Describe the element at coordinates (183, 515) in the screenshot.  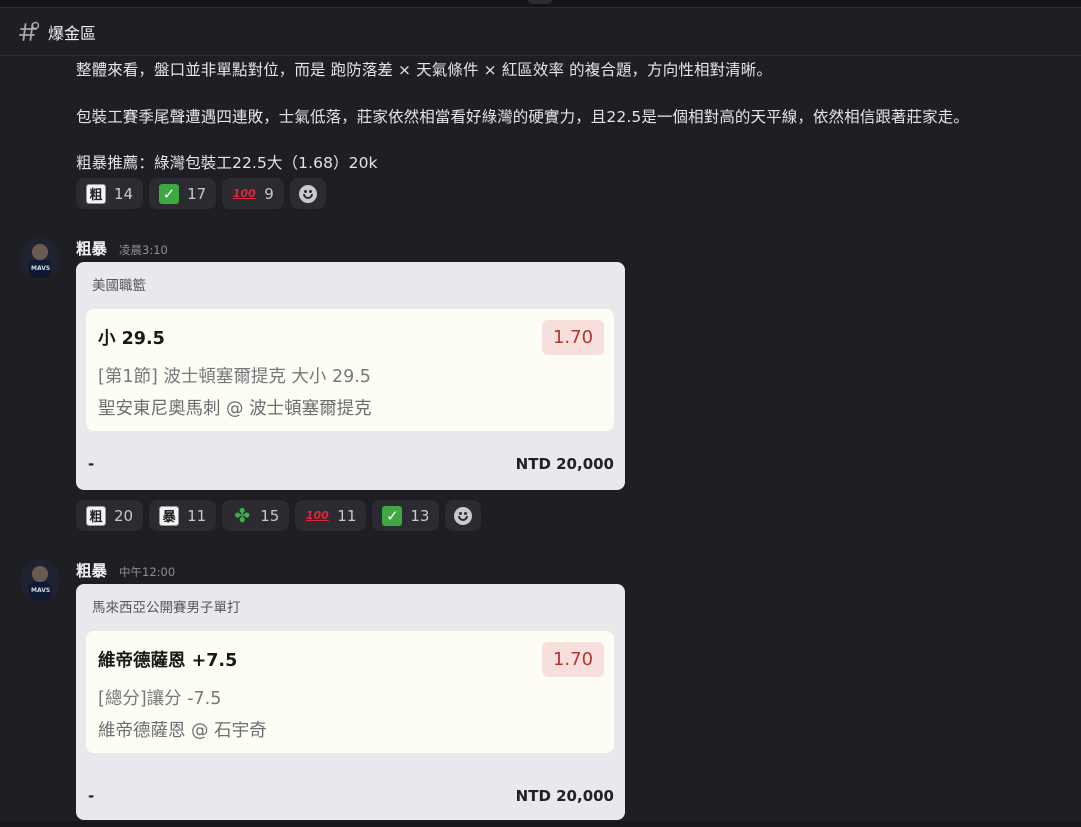
I see `reaction-bao: 暴 11` at that location.